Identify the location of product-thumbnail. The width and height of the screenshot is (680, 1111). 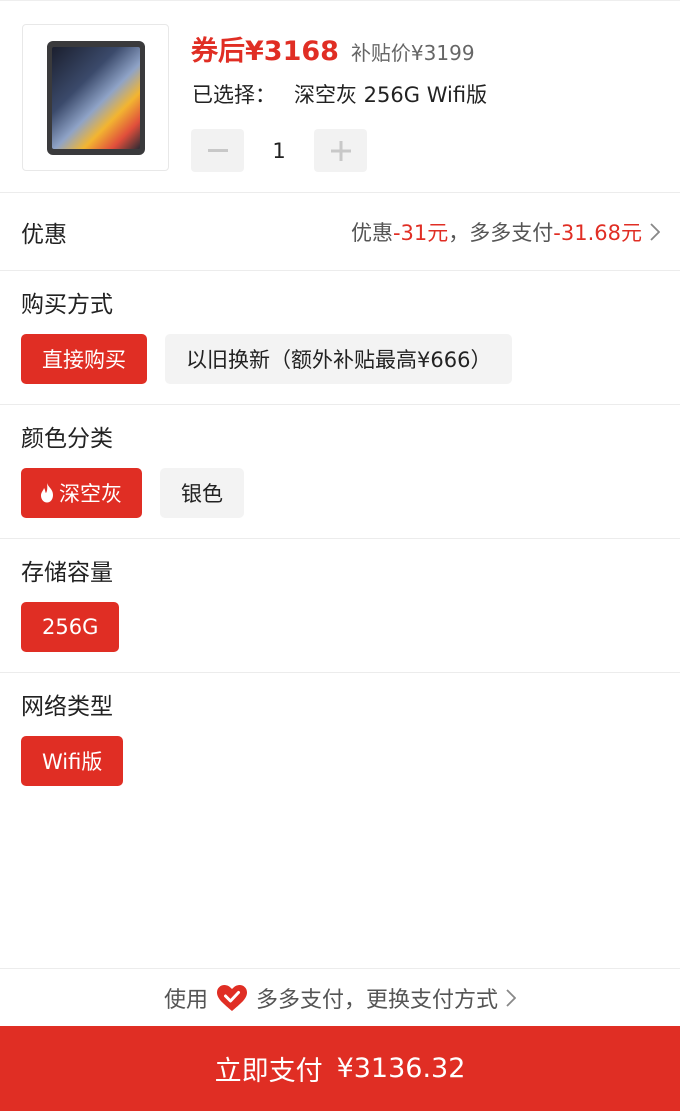
(95, 97).